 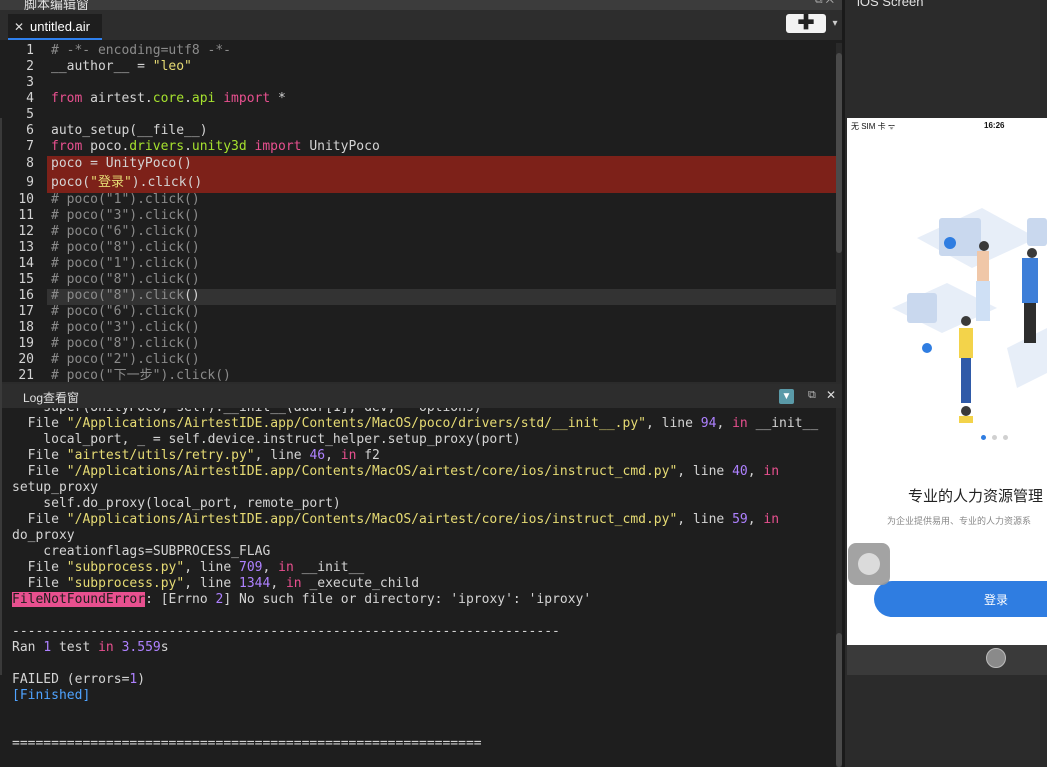 What do you see at coordinates (118, 647) in the screenshot?
I see `log-token` at bounding box center [118, 647].